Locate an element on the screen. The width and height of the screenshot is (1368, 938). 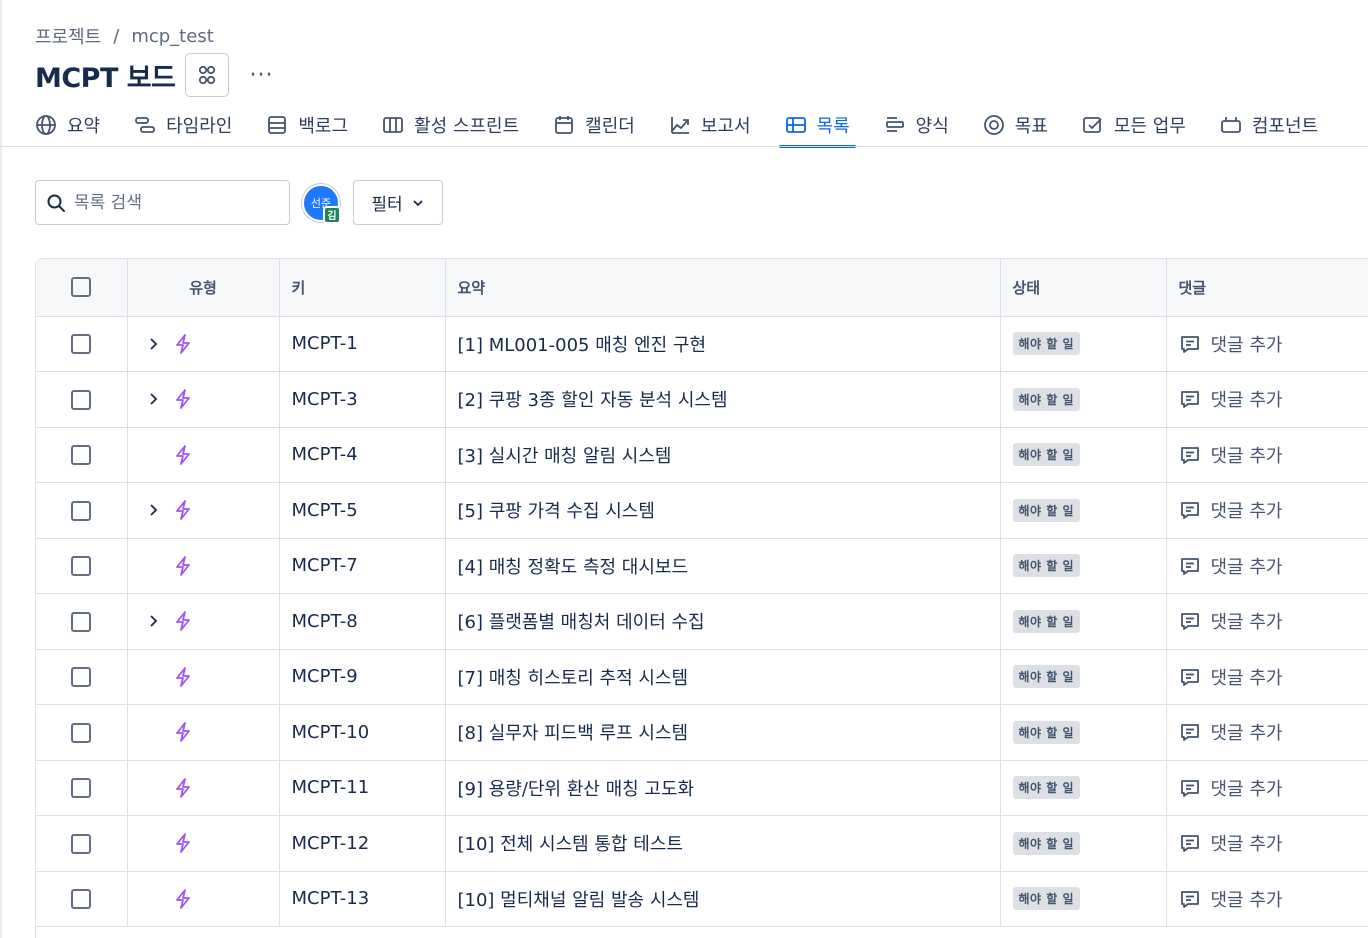
tab-timeline: 타임라인 is located at coordinates (183, 125).